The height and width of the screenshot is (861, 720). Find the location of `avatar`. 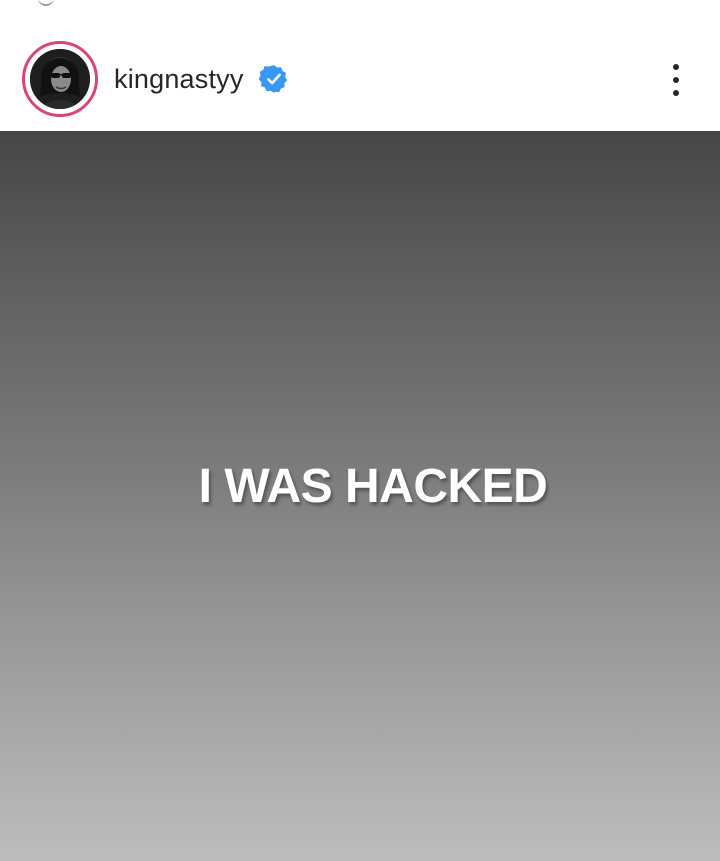

avatar is located at coordinates (60, 79).